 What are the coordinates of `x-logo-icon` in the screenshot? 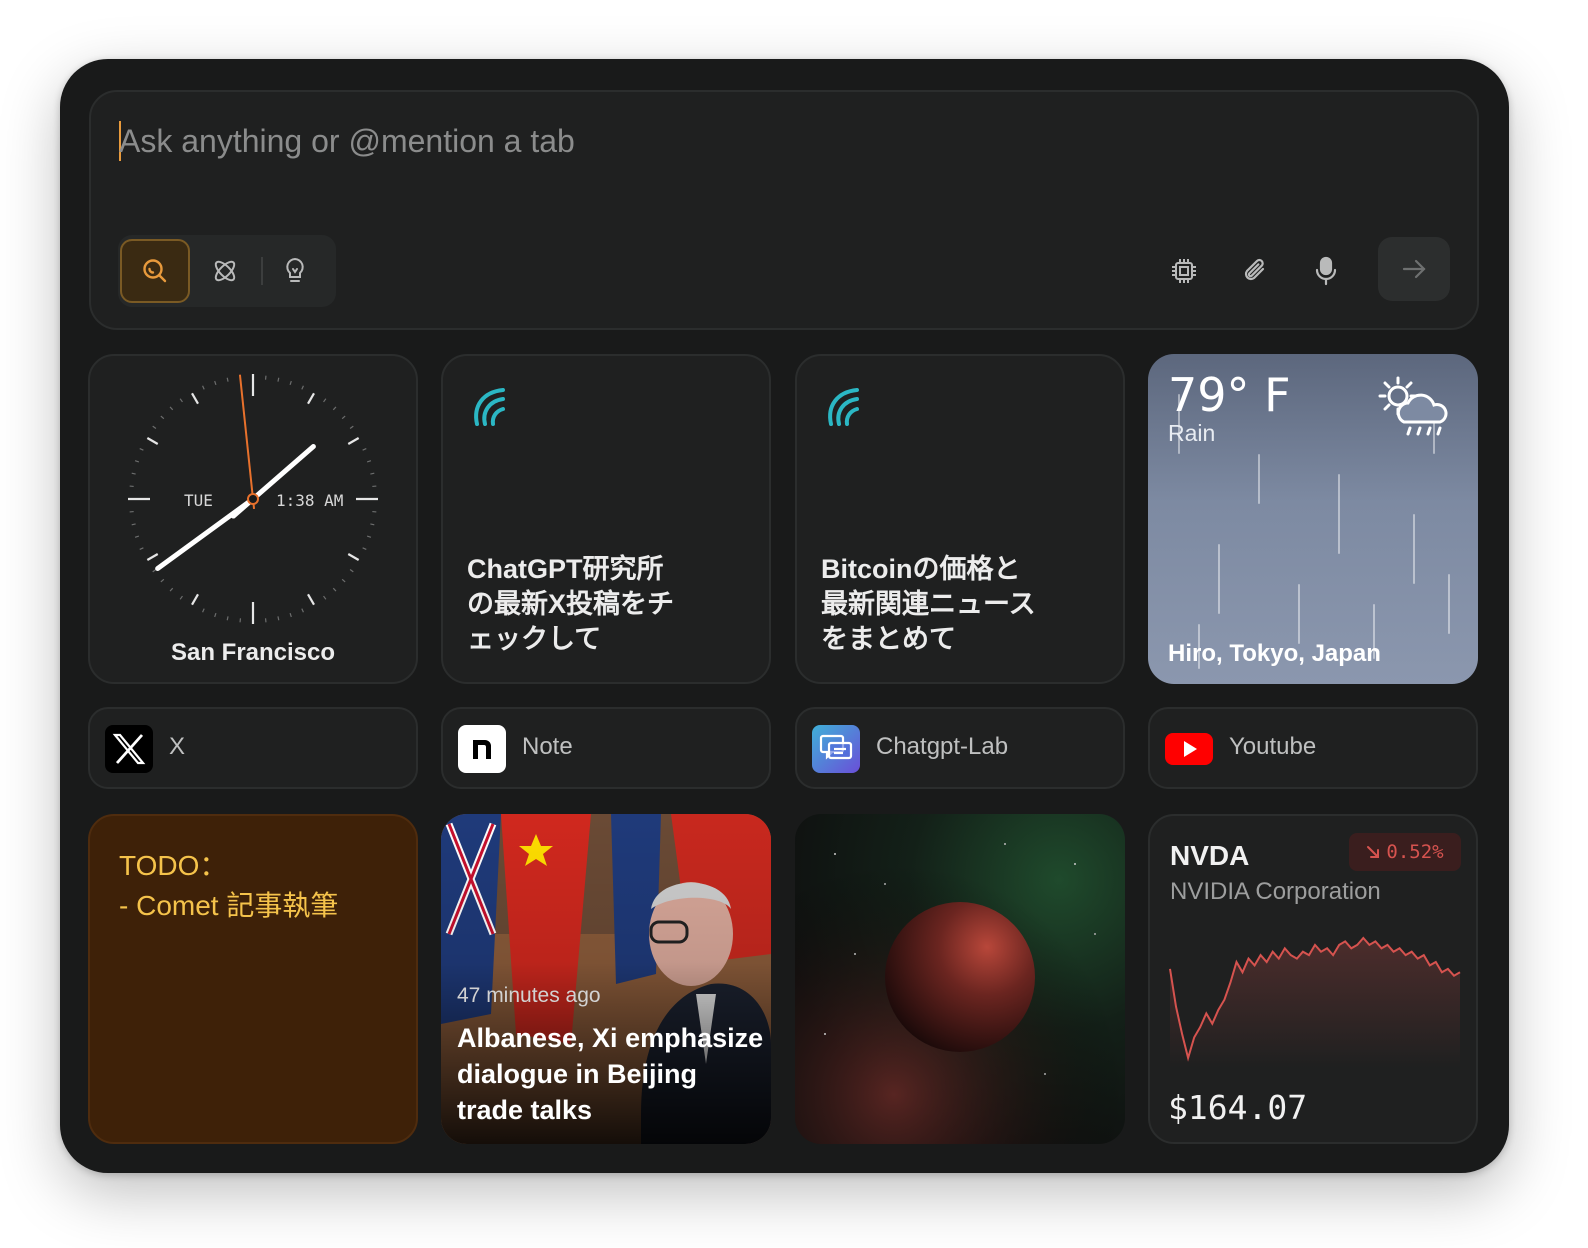 It's located at (129, 749).